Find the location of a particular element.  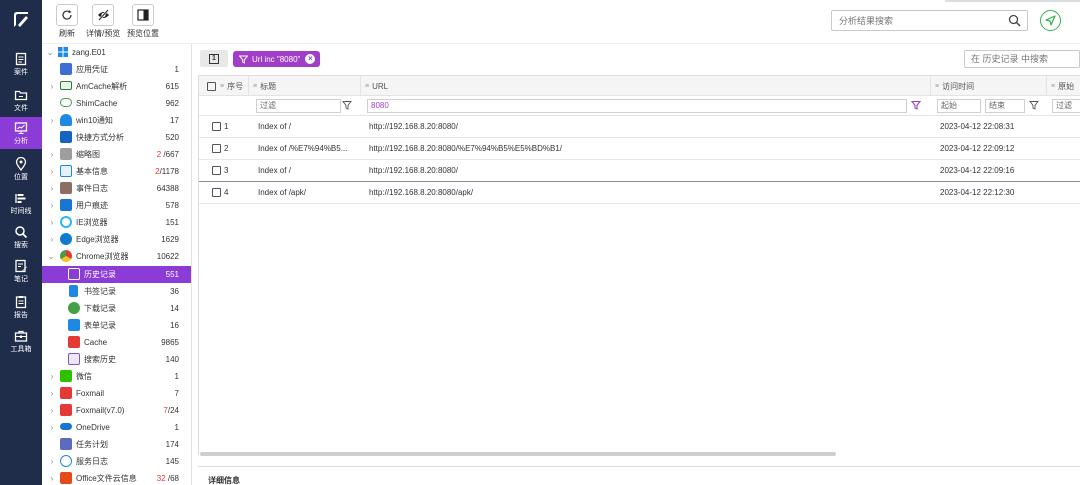

tree-item-ie: › IE浏览器 151 is located at coordinates (116, 222).